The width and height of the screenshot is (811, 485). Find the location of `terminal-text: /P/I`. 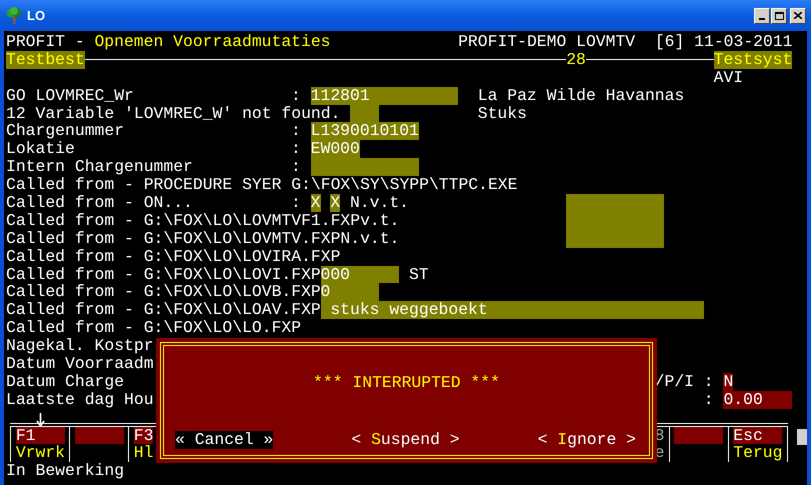

terminal-text: /P/I is located at coordinates (674, 381).